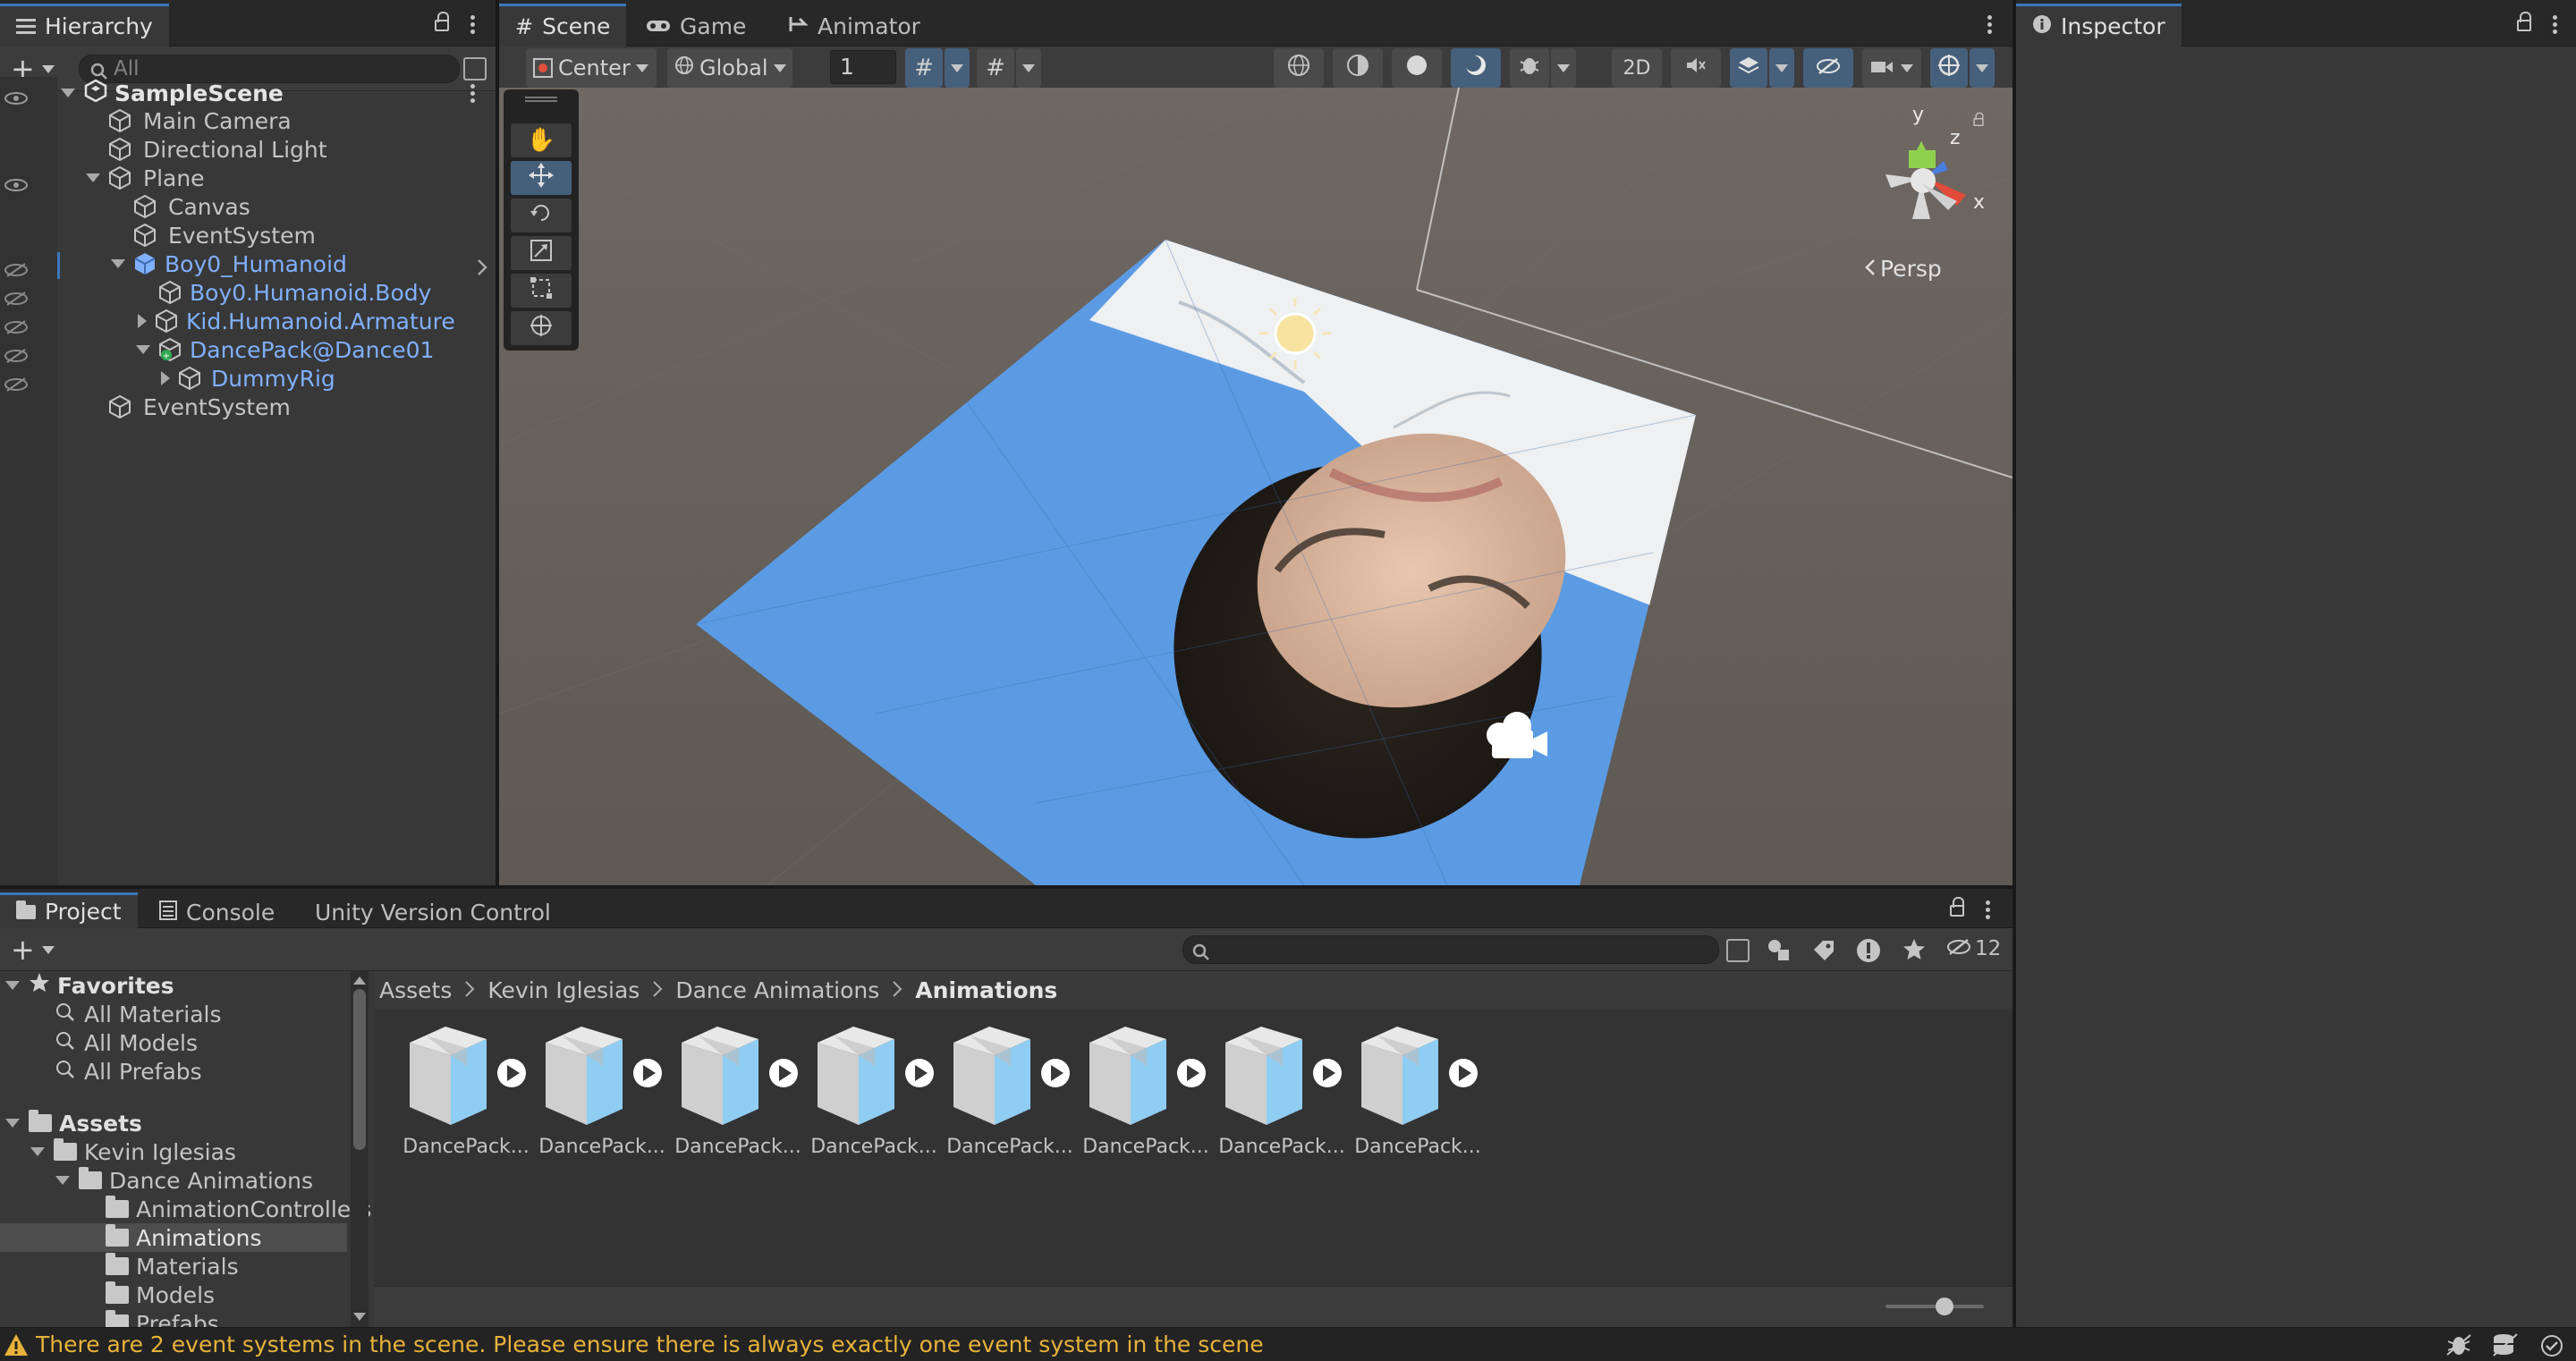  I want to click on scene-options-icon, so click(473, 93).